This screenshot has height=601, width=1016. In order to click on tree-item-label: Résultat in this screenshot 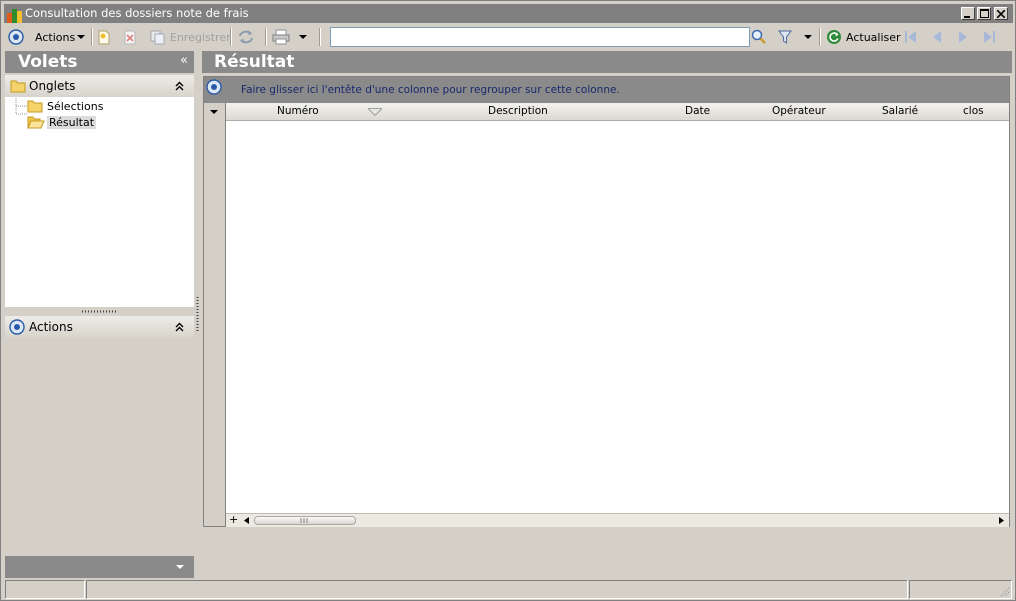, I will do `click(72, 122)`.